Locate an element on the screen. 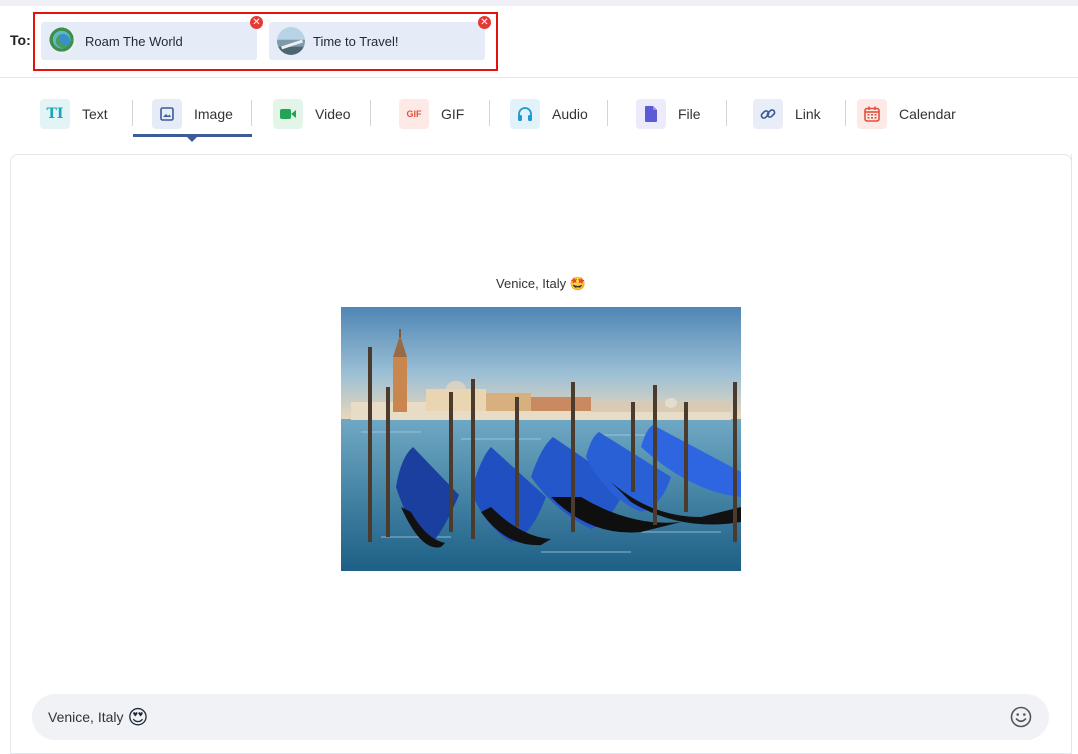 This screenshot has width=1078, height=754. recipient-chip-time-to-travel: Time to Travel! ✕ is located at coordinates (380, 38).